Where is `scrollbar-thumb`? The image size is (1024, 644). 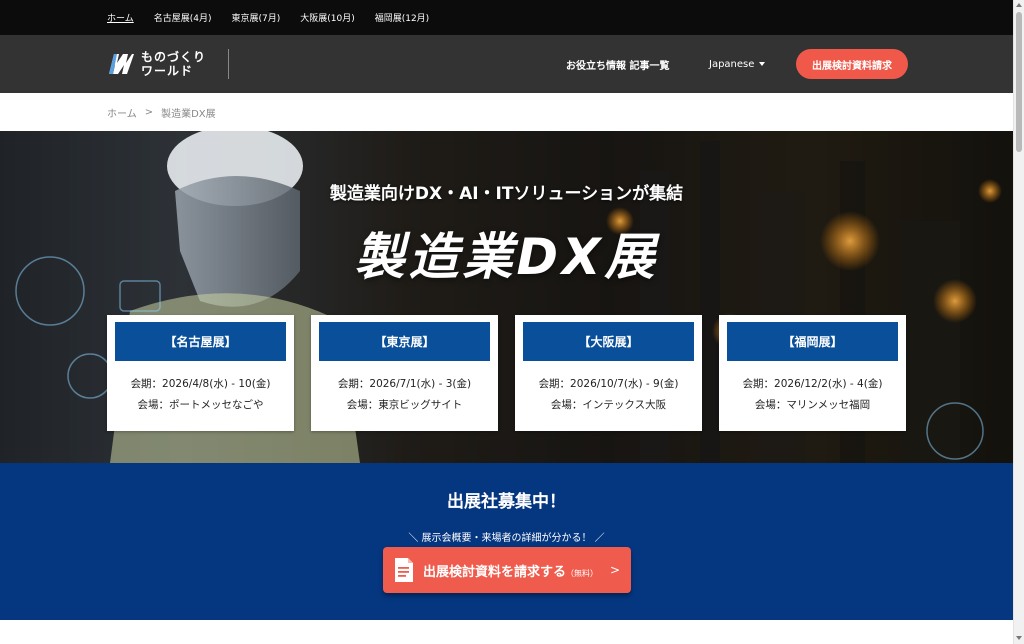 scrollbar-thumb is located at coordinates (1019, 82).